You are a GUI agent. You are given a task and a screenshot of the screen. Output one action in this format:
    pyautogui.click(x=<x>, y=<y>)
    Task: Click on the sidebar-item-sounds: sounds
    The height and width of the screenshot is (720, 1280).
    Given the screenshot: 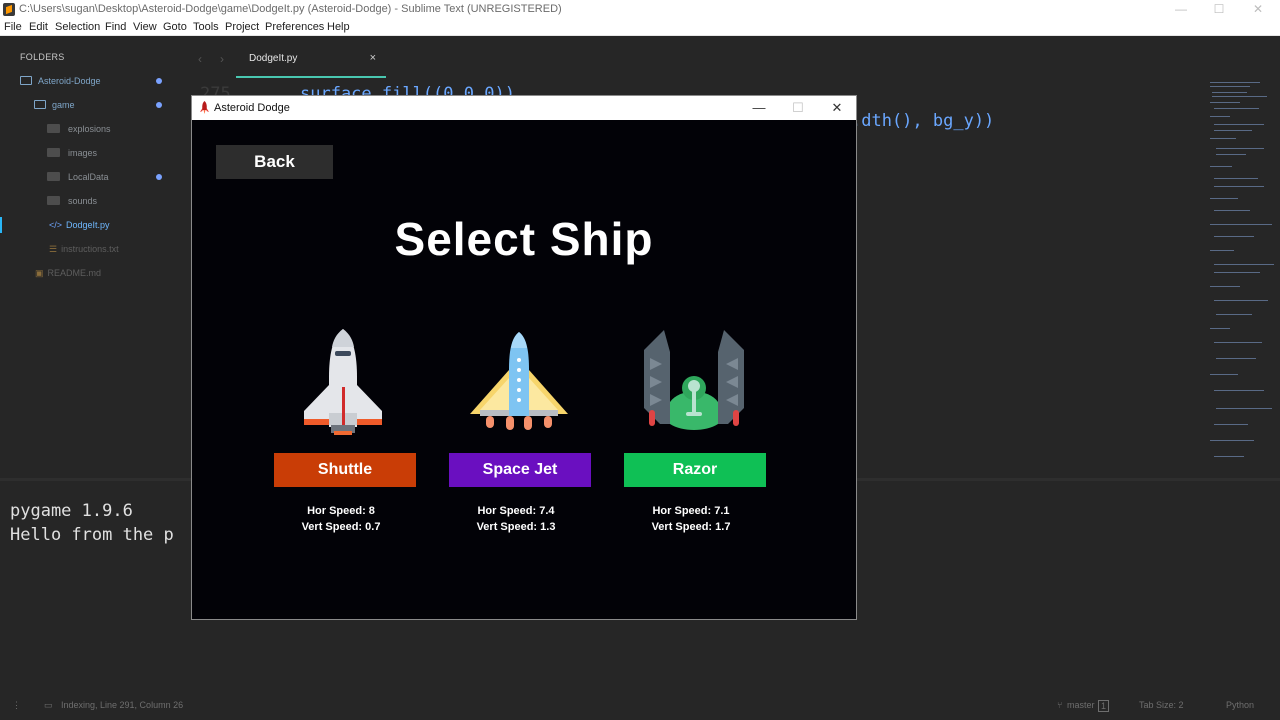 What is the action you would take?
    pyautogui.click(x=72, y=203)
    